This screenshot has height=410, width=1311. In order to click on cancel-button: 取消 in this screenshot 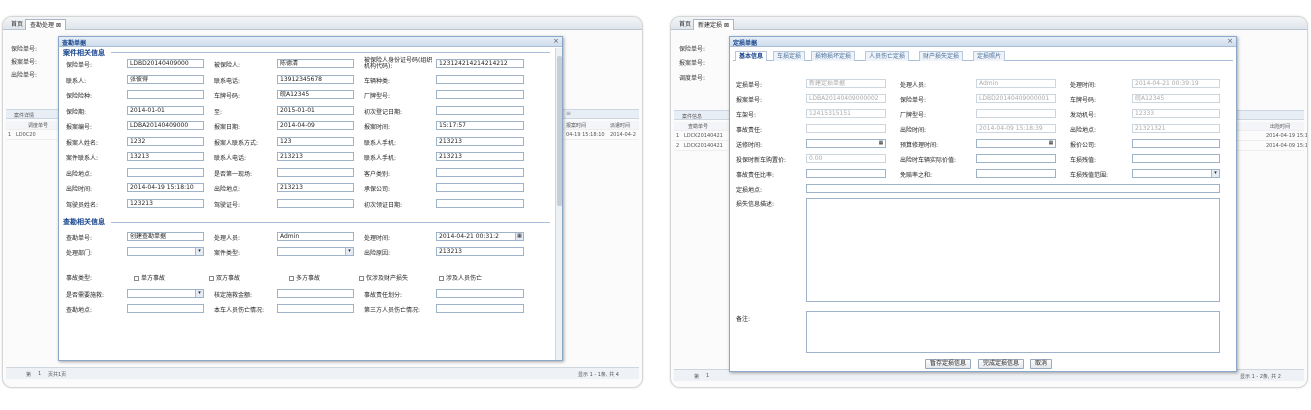, I will do `click(1041, 364)`.